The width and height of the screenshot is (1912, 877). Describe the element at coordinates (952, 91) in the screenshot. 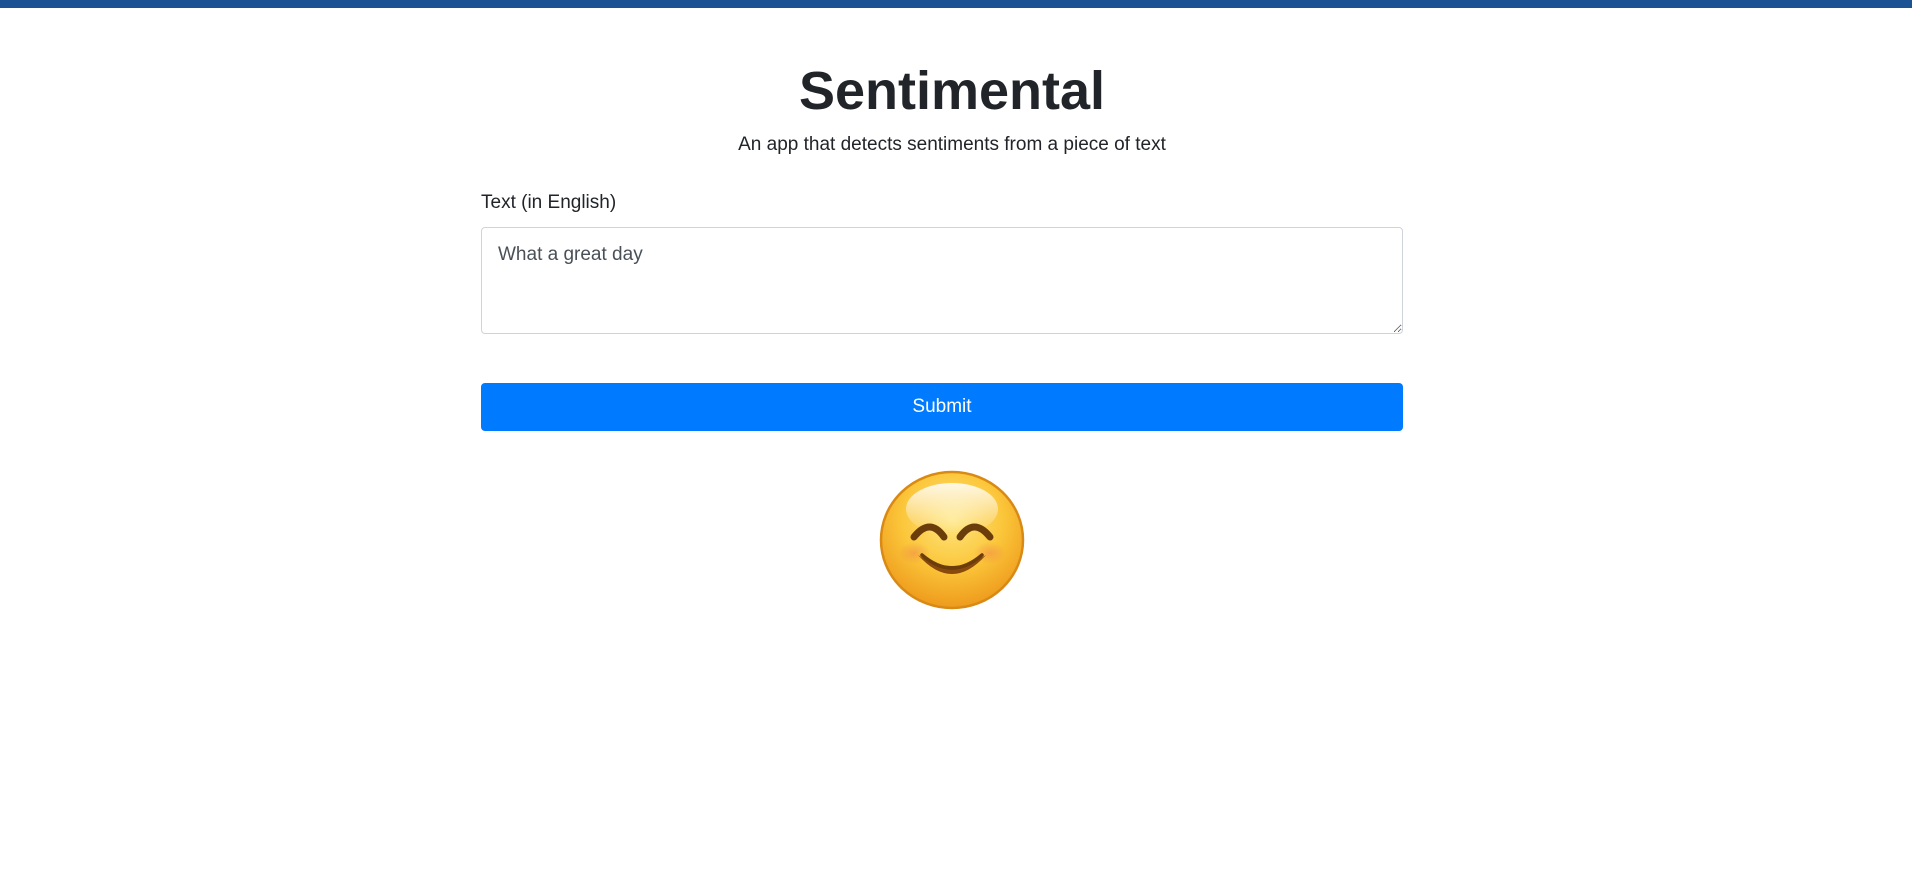

I see `page-title: Sentimental` at that location.